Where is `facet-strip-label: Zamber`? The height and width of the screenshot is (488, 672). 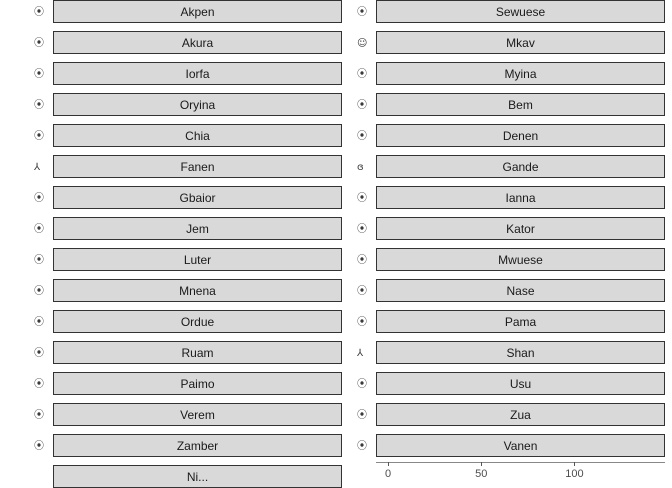 facet-strip-label: Zamber is located at coordinates (197, 445).